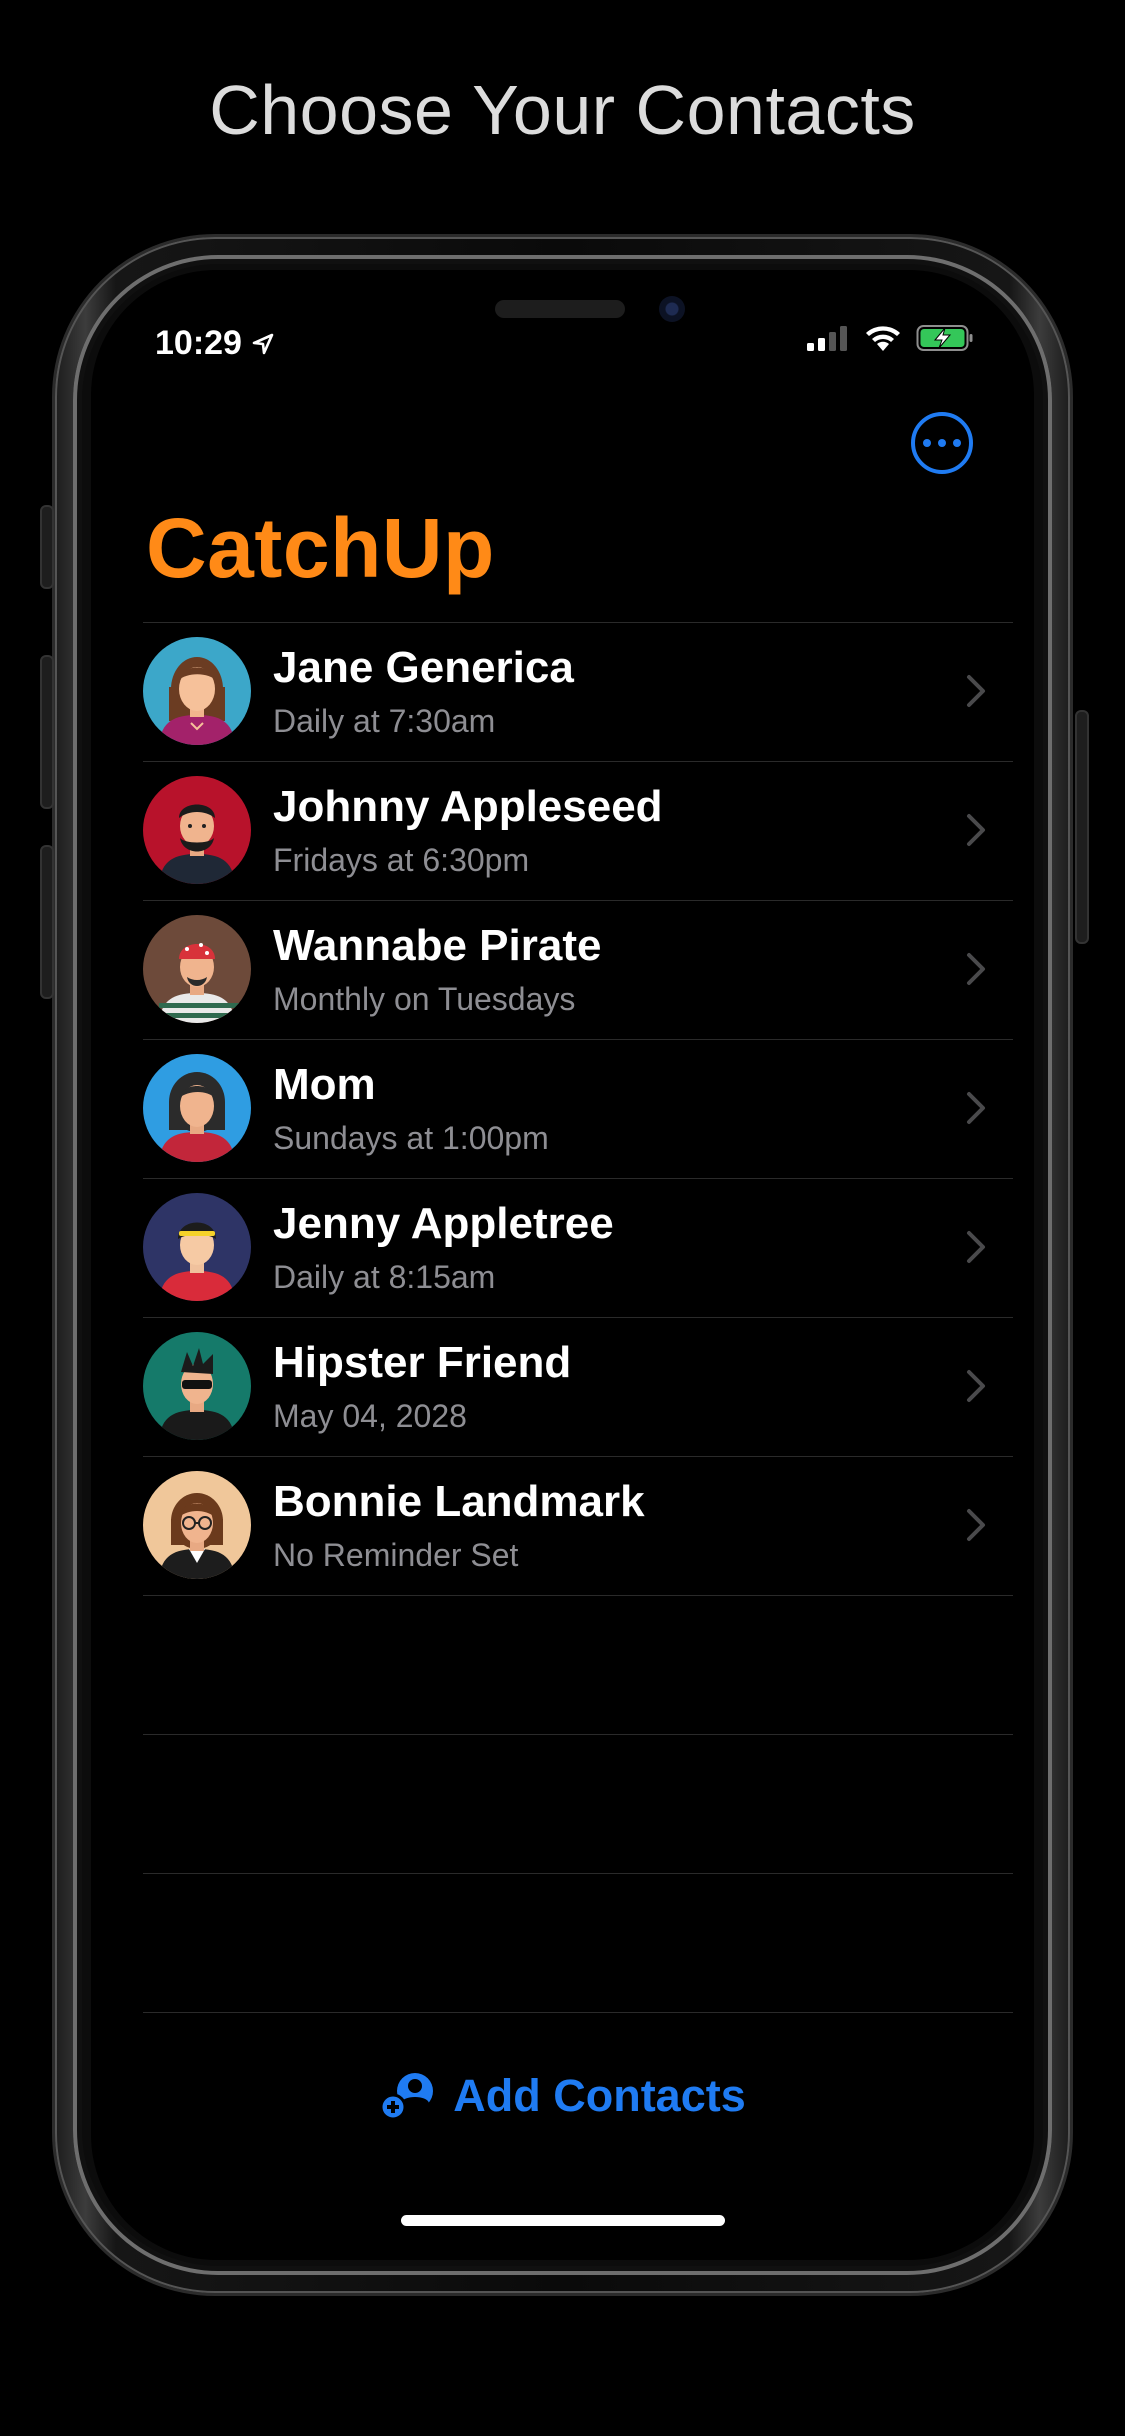 The width and height of the screenshot is (1125, 2436). Describe the element at coordinates (370, 1416) in the screenshot. I see `contact-reminder: May 04, 2028` at that location.